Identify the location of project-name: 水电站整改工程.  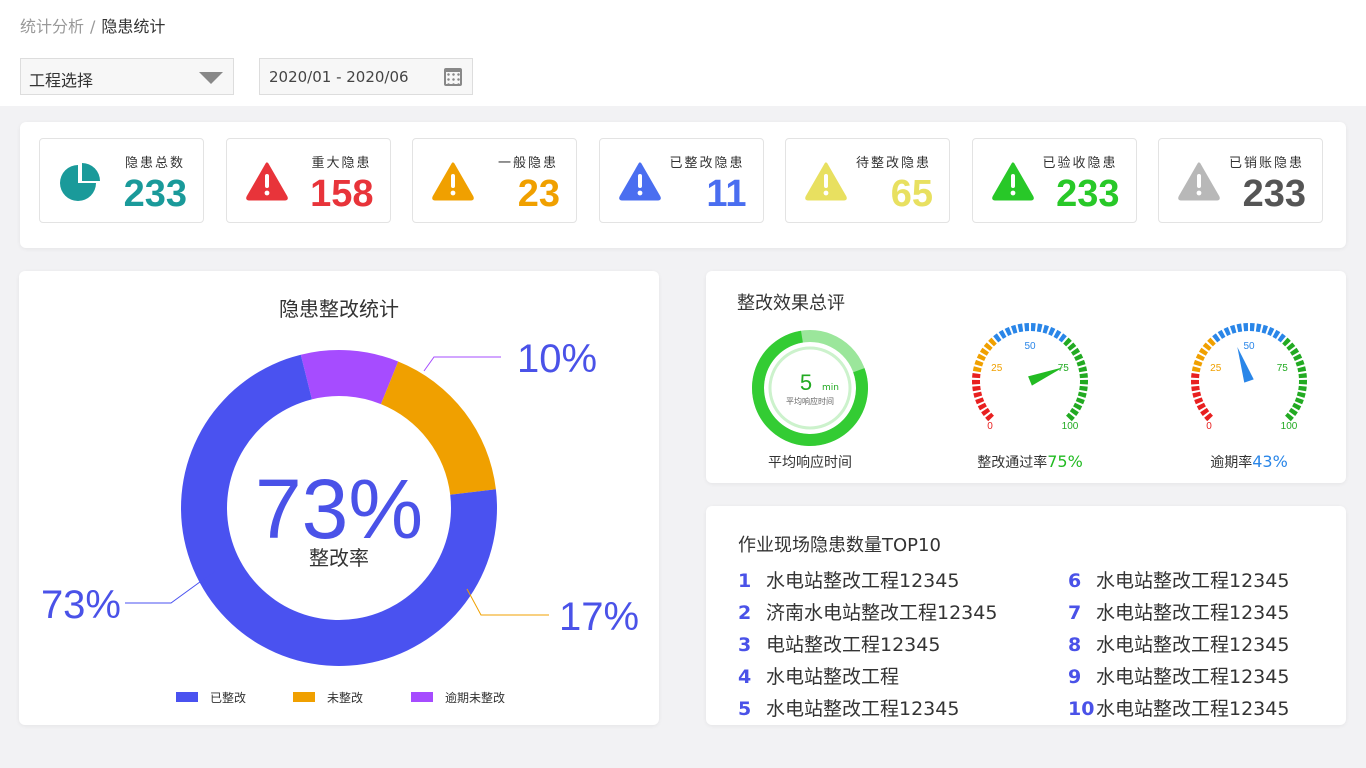
(833, 677).